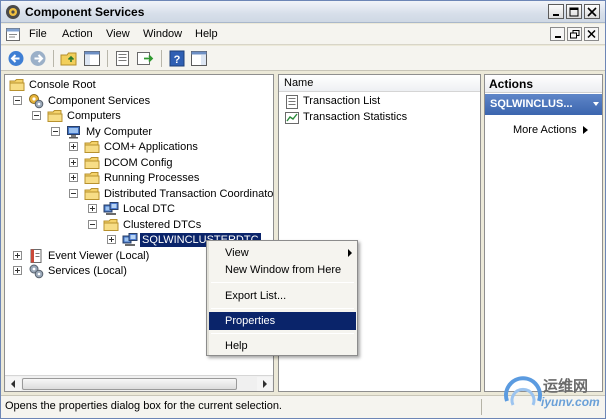  Describe the element at coordinates (99, 101) in the screenshot. I see `tree-node-label: Component Services` at that location.